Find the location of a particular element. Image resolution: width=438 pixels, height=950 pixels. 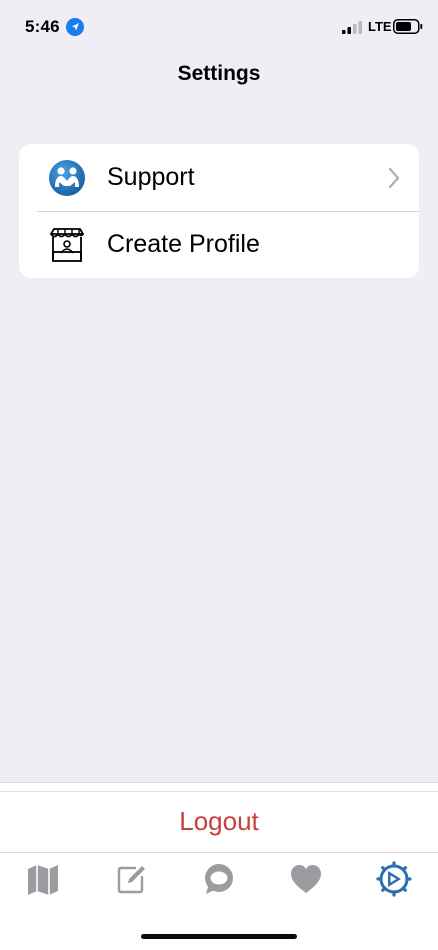

heart-icon is located at coordinates (306, 879).